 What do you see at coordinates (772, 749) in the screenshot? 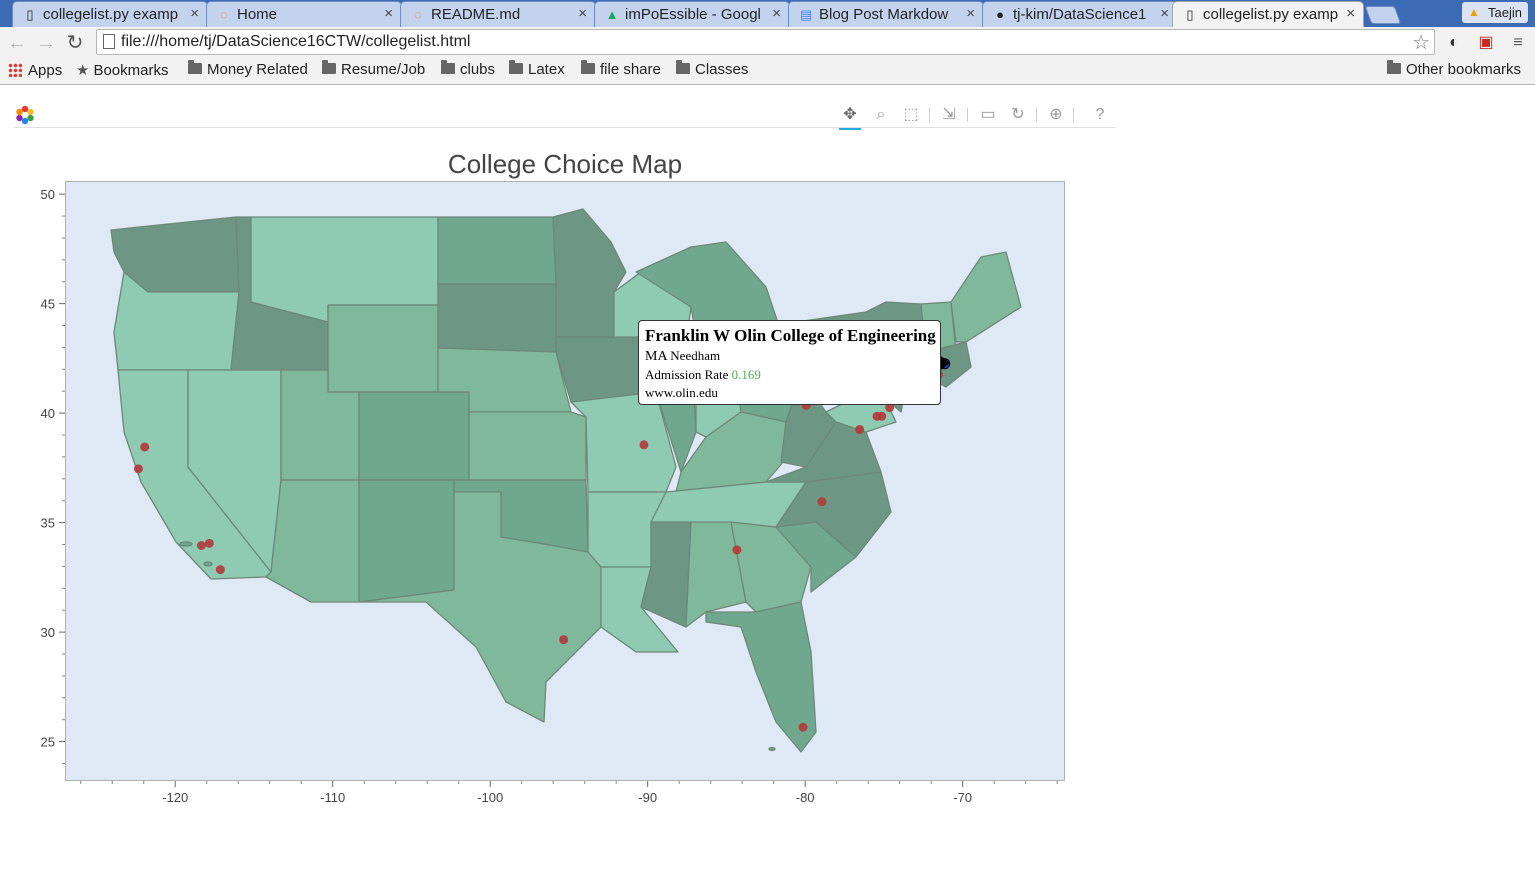
I see `florida-keys` at bounding box center [772, 749].